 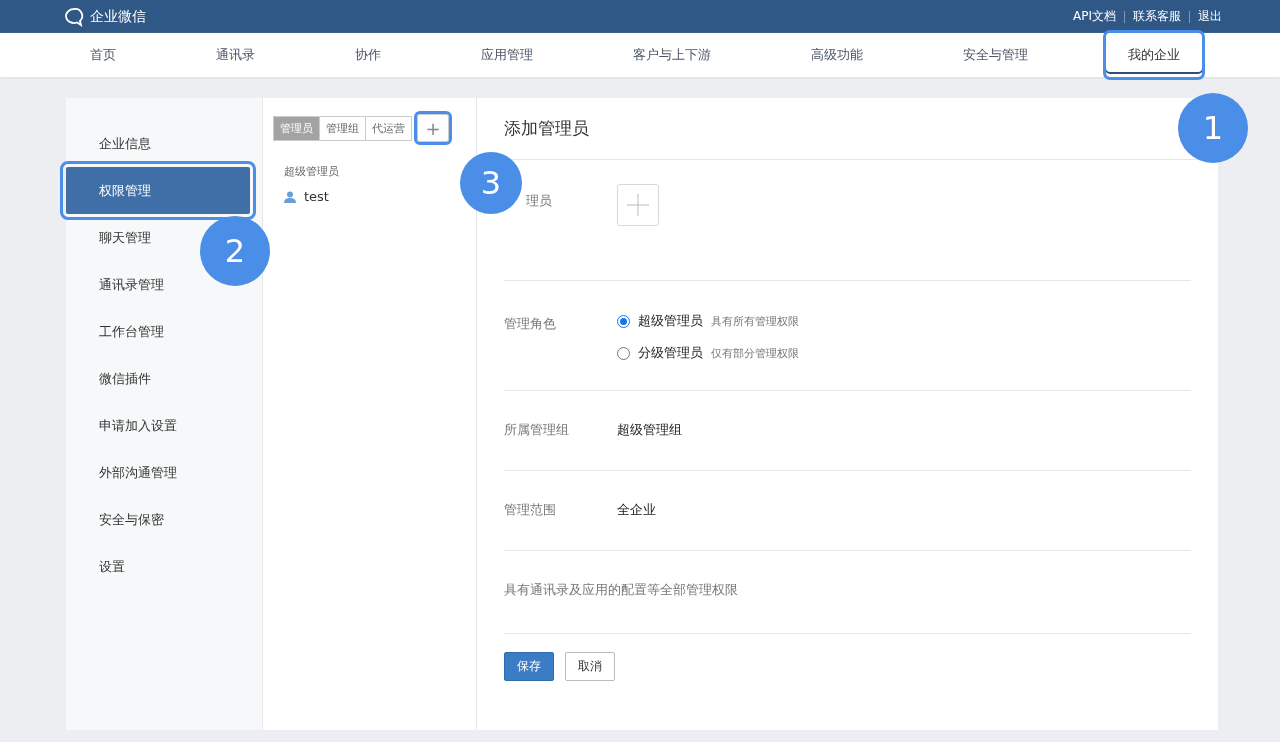 What do you see at coordinates (118, 519) in the screenshot?
I see `sidebar-item: 安全与保密` at bounding box center [118, 519].